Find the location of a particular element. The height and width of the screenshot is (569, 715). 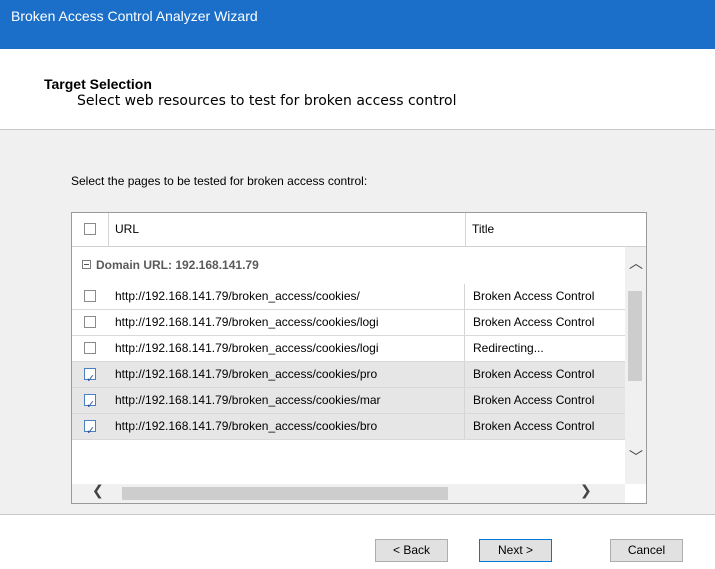

step-title: Target Selection is located at coordinates (98, 84).